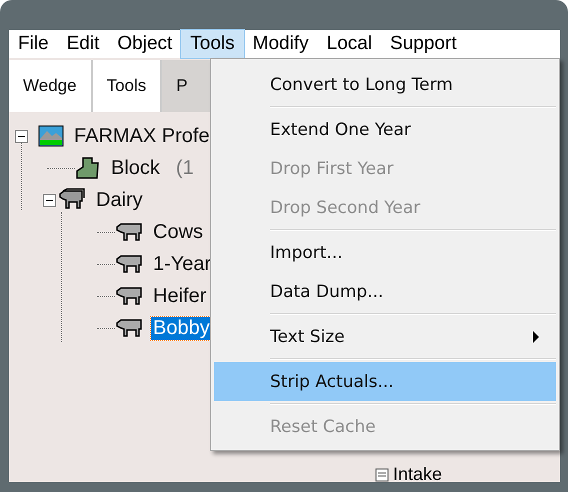 This screenshot has height=492, width=568. What do you see at coordinates (83, 44) in the screenshot?
I see `menu-bar-item: Edit` at bounding box center [83, 44].